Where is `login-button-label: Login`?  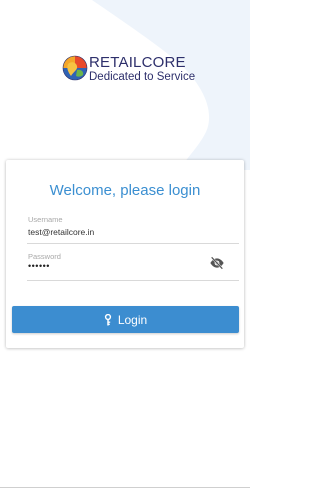 login-button-label: Login is located at coordinates (132, 319).